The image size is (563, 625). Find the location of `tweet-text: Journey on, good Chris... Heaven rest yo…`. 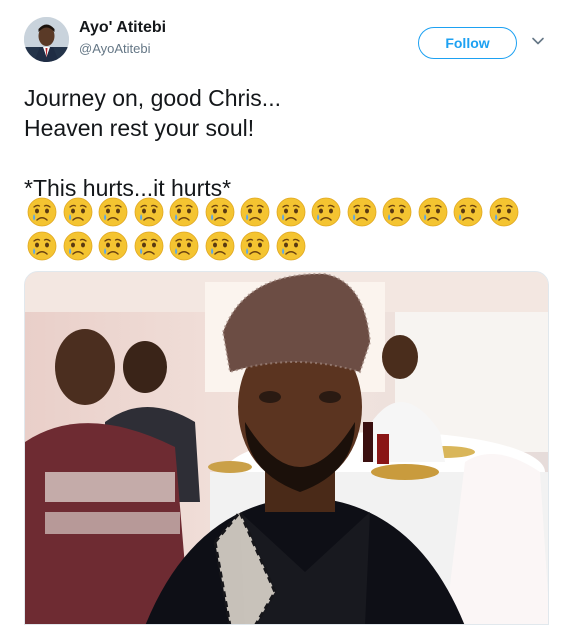

tweet-text: Journey on, good Chris... Heaven rest yo… is located at coordinates (152, 143).